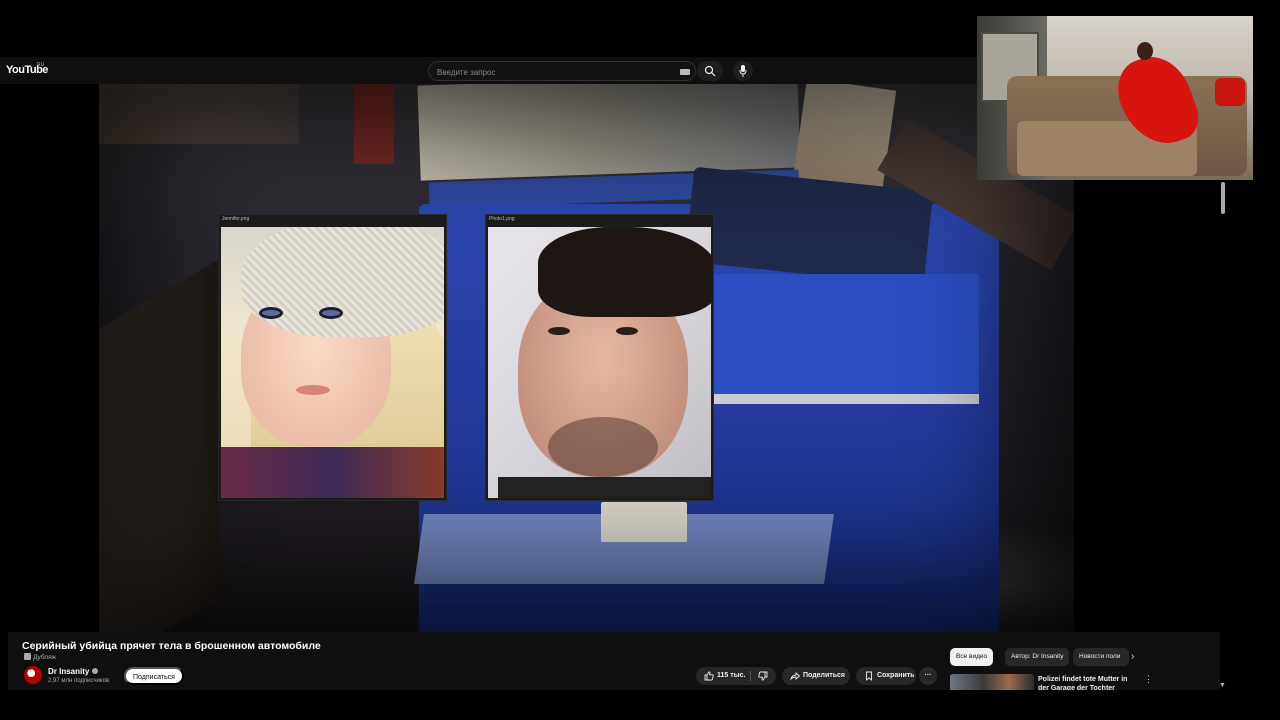 The image size is (1280, 720). I want to click on share-button: Поделиться, so click(816, 676).